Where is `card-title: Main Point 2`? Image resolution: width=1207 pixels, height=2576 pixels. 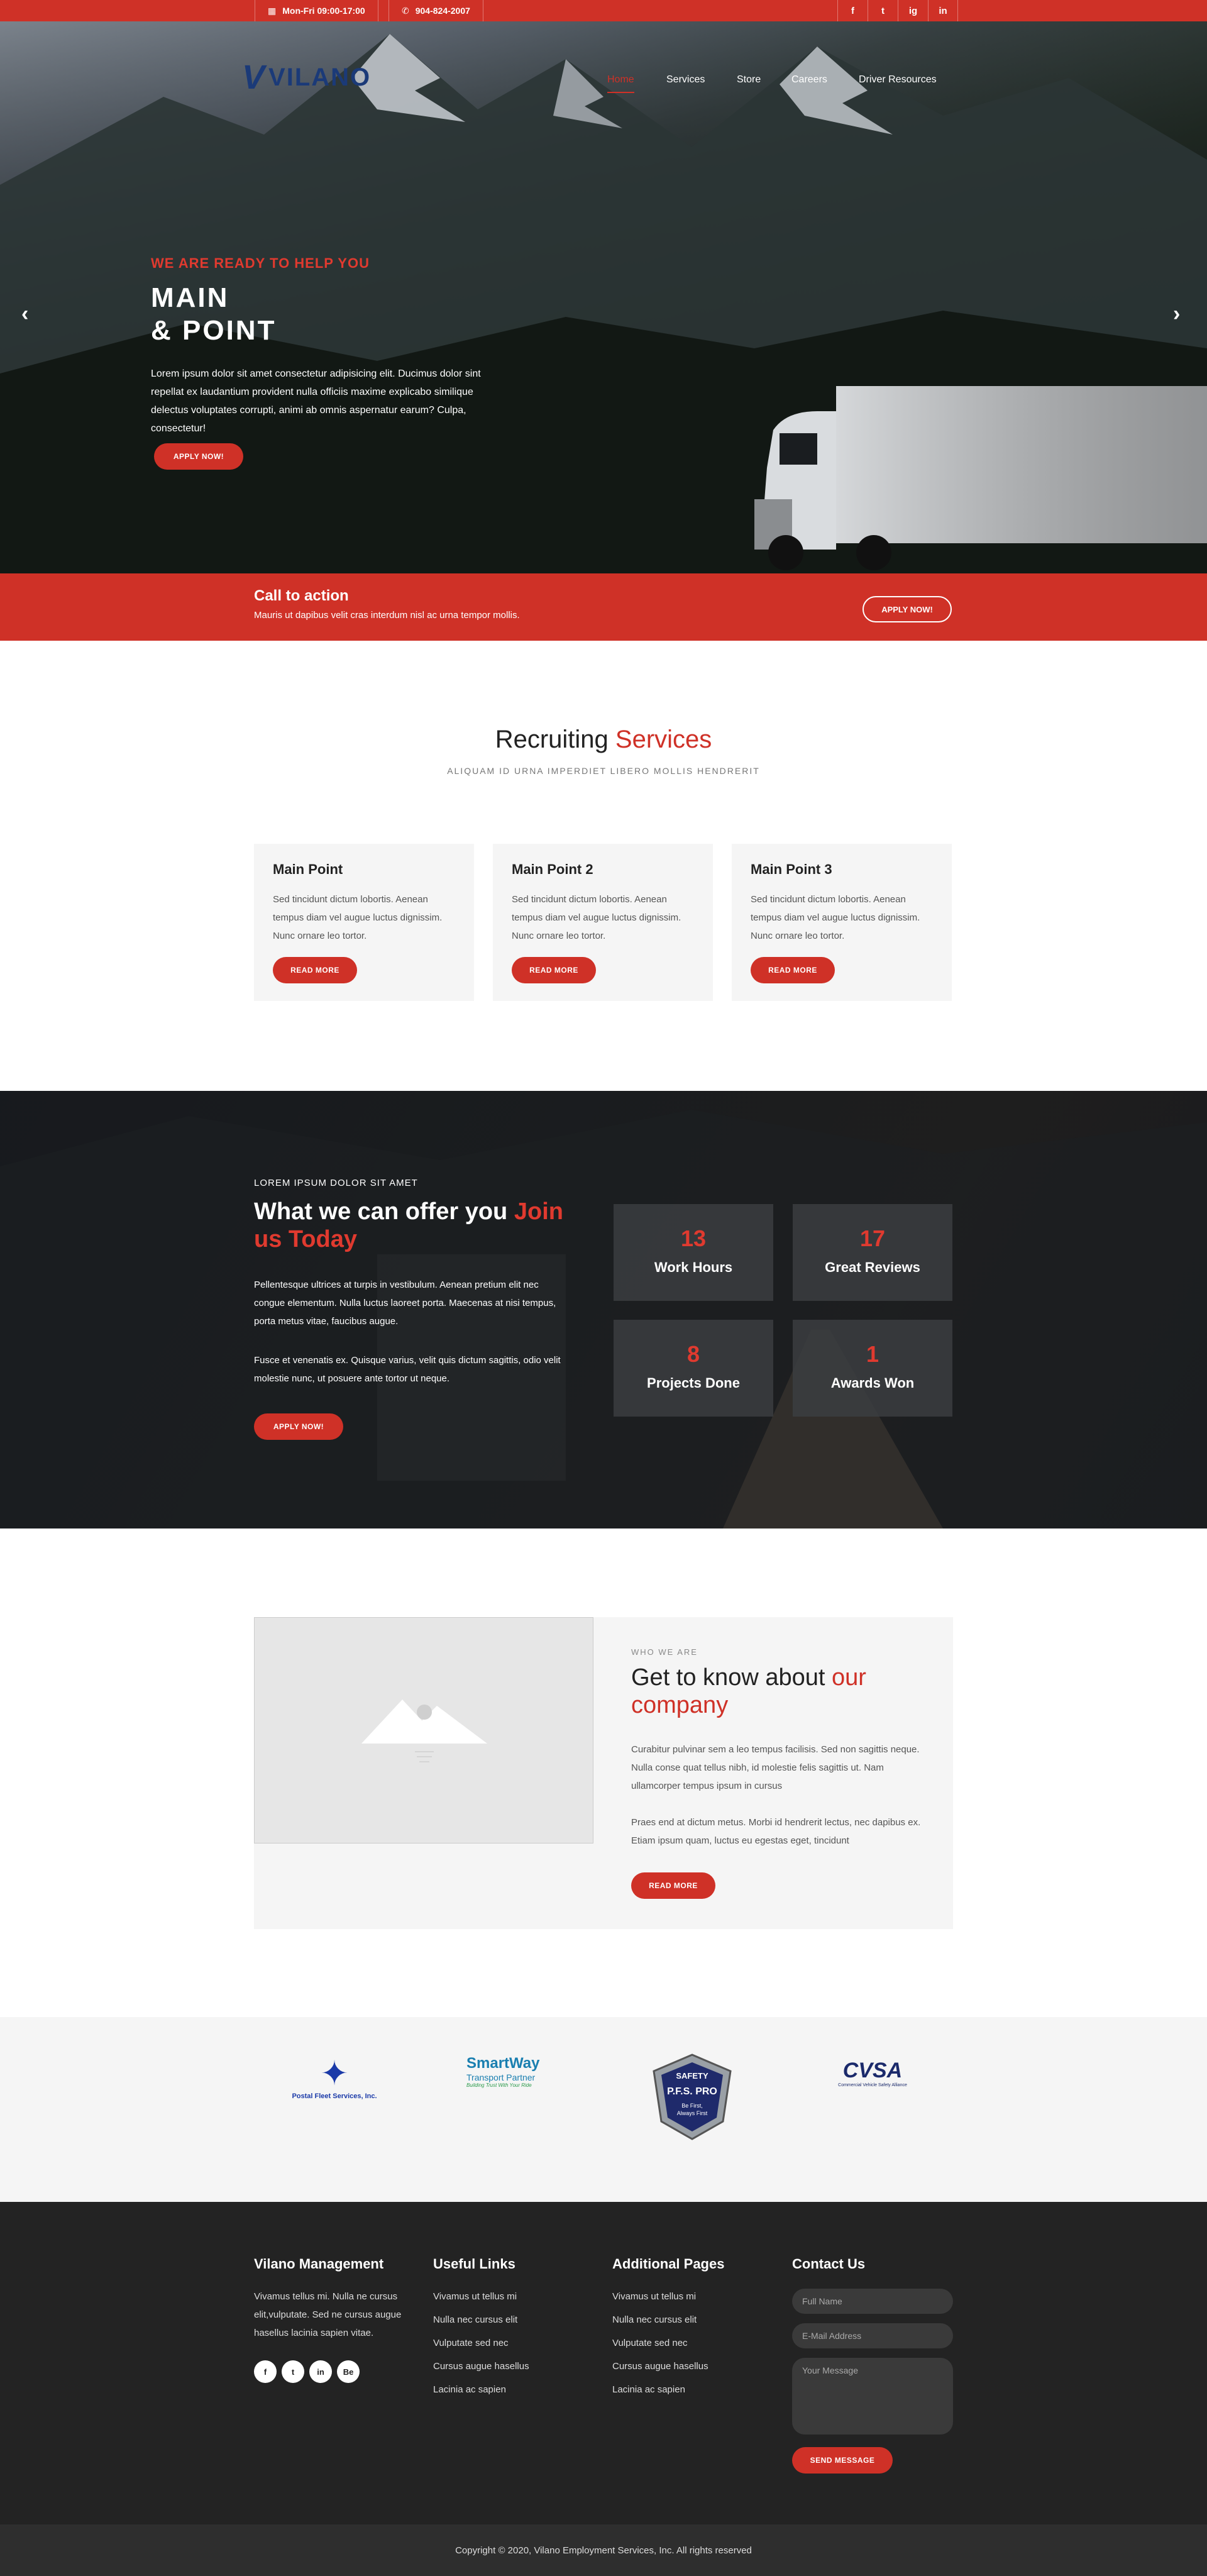
card-title: Main Point 2 is located at coordinates (552, 869).